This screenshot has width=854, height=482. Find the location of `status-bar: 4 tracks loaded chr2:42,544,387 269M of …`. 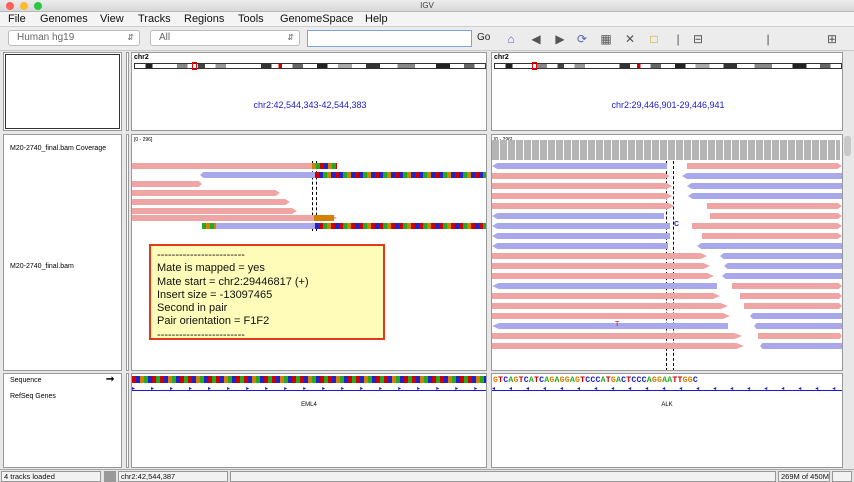

status-bar: 4 tracks loaded chr2:42,544,387 269M of … is located at coordinates (427, 475).